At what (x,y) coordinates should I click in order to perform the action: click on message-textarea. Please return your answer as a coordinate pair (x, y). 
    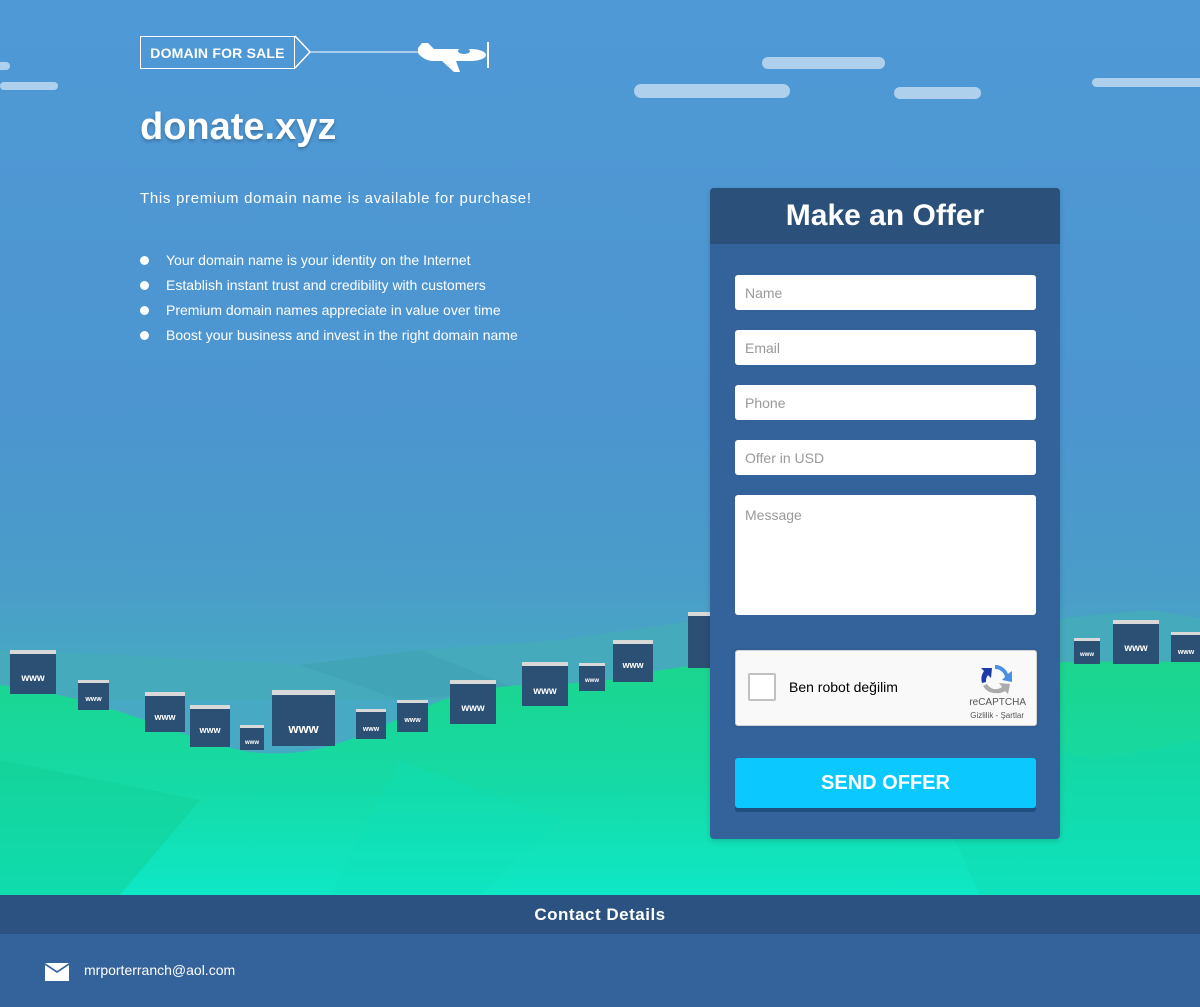
    Looking at the image, I should click on (885, 555).